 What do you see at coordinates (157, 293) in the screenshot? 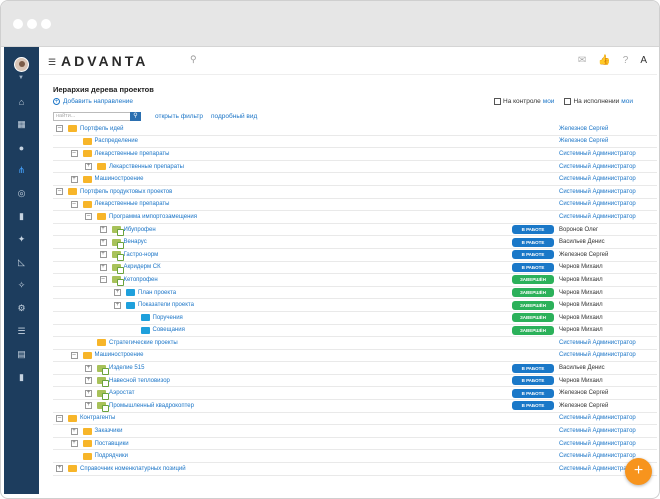
I see `tree-item-name: План проекта` at bounding box center [157, 293].